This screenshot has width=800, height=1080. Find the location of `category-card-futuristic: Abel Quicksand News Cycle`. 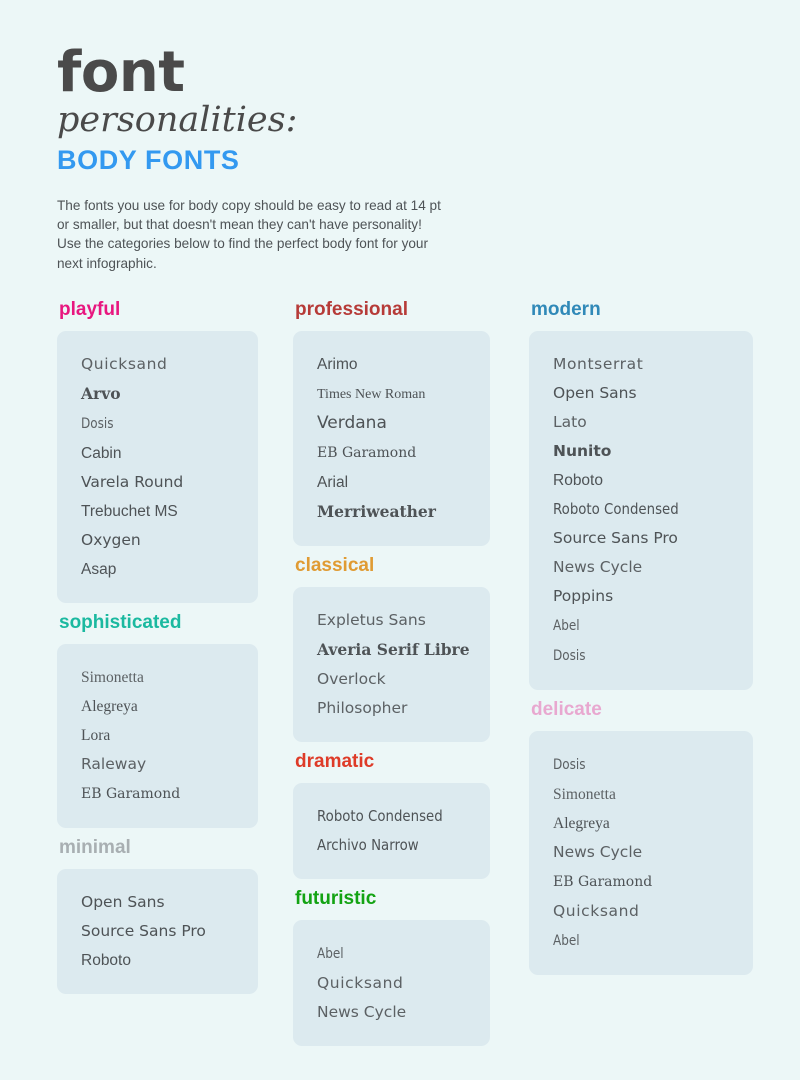

category-card-futuristic: Abel Quicksand News Cycle is located at coordinates (391, 983).